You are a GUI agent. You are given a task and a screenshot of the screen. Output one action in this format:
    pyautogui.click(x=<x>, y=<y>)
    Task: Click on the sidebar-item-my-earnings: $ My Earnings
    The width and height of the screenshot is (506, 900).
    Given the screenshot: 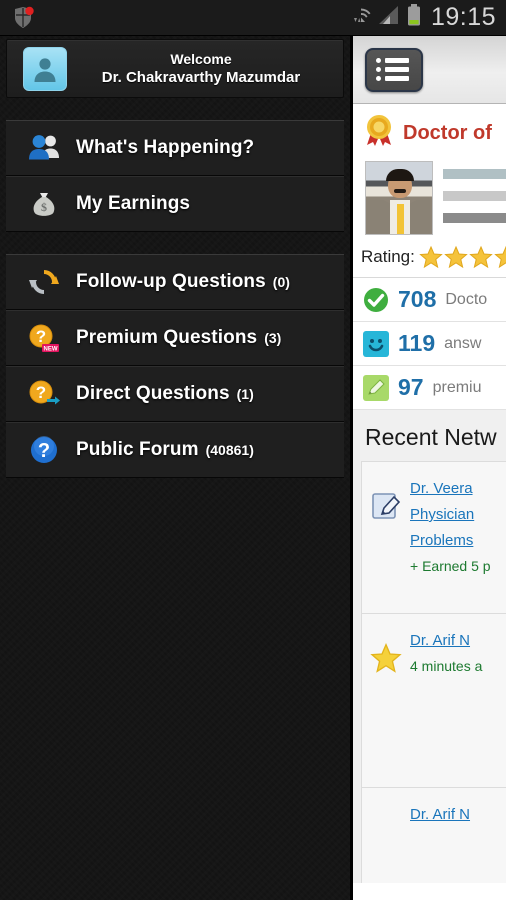 What is the action you would take?
    pyautogui.click(x=175, y=204)
    